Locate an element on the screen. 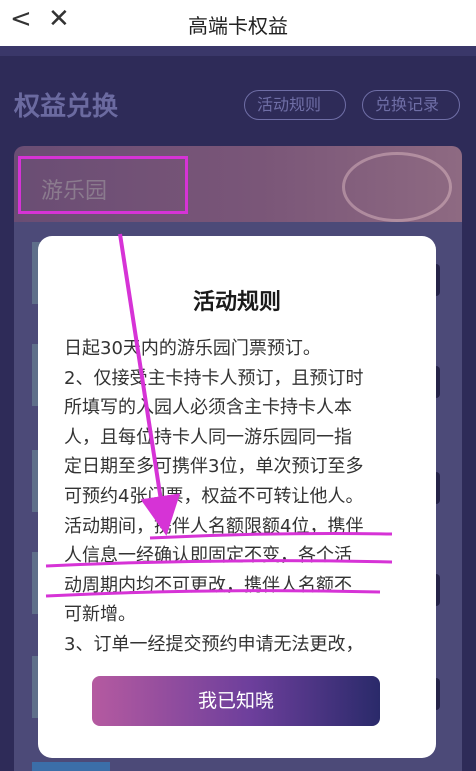 This screenshot has width=476, height=771. top-tab-strip is located at coordinates (238, 51).